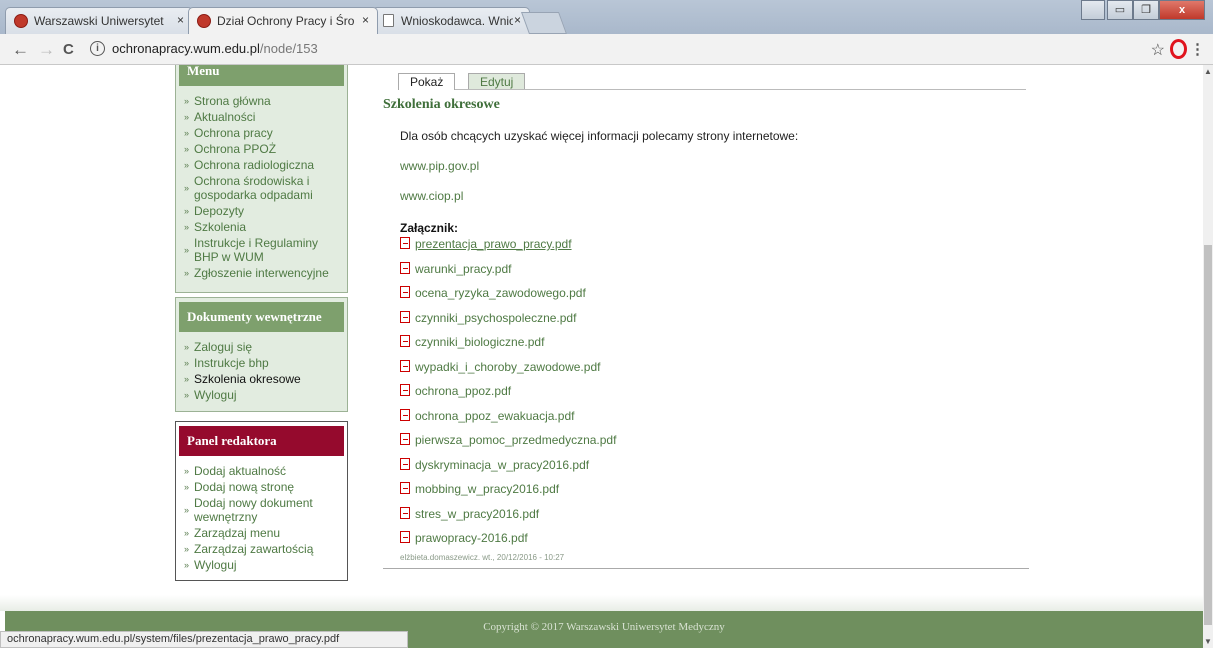 Image resolution: width=1213 pixels, height=648 pixels. Describe the element at coordinates (715, 372) in the screenshot. I see `file-link: wypadki_i_choroby_zawodowe.pdf` at that location.